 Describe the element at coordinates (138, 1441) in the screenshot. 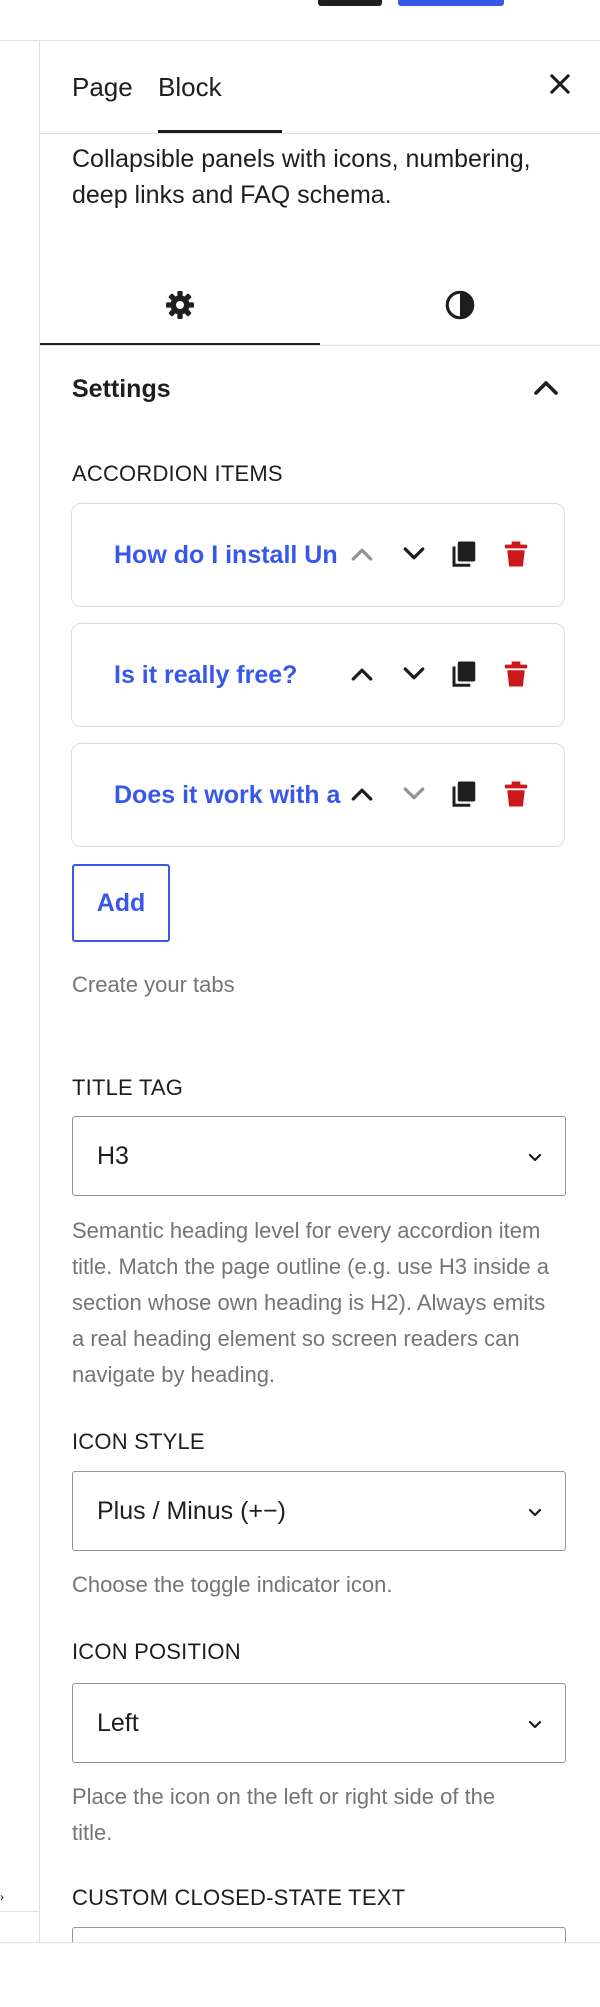

I see `icon-style-label: ICON STYLE` at that location.